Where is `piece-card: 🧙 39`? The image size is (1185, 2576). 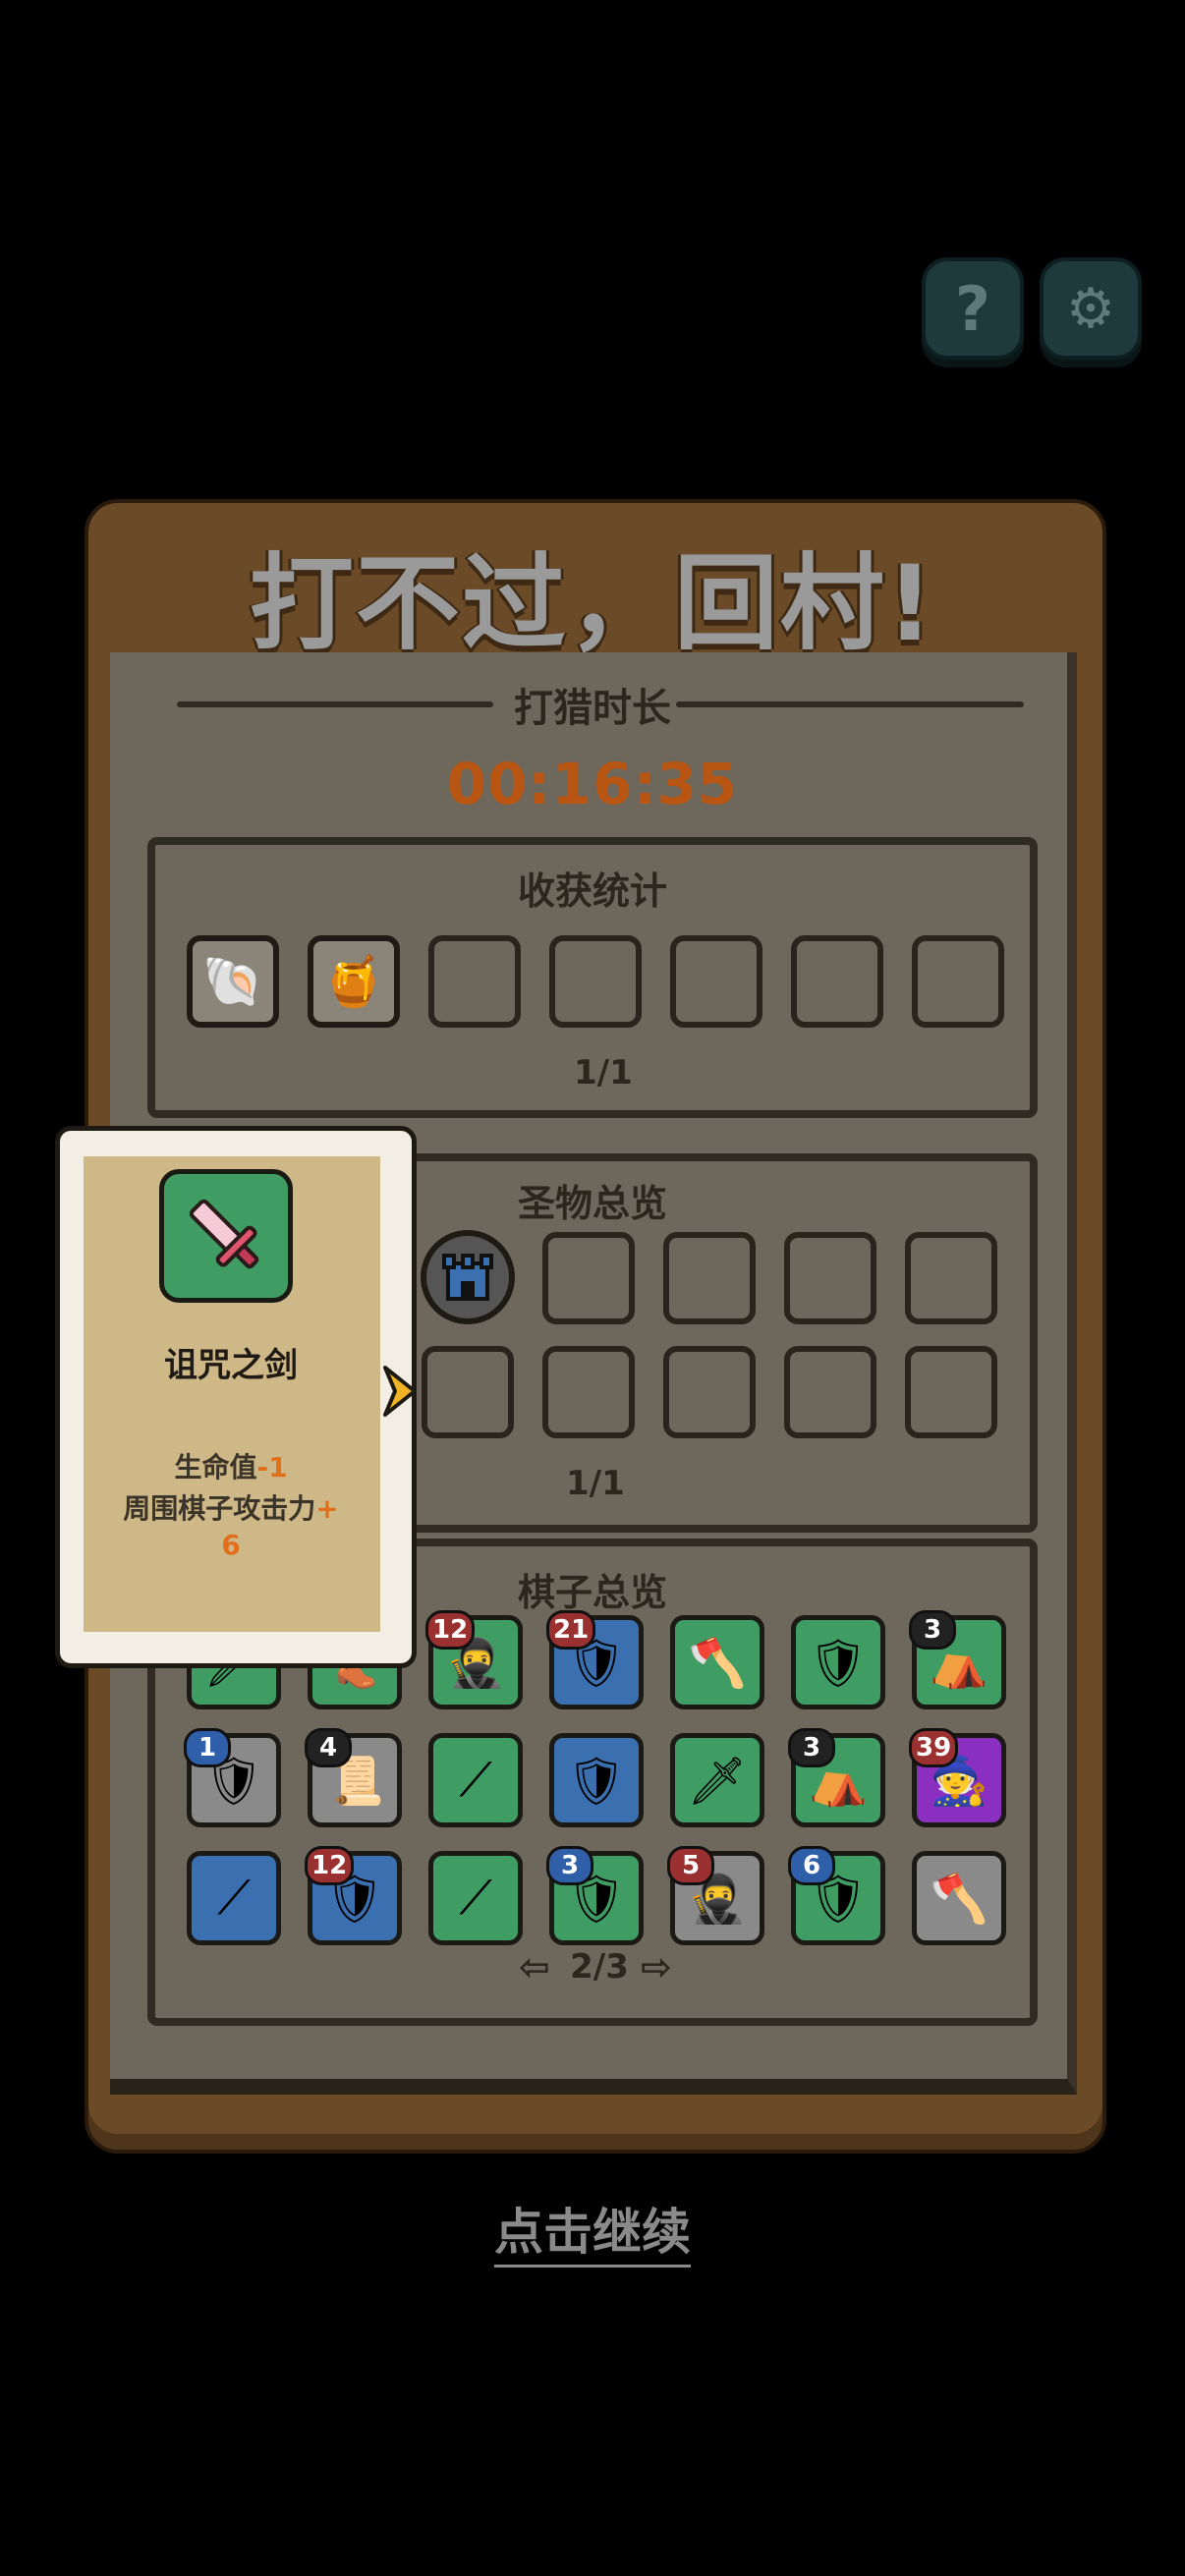 piece-card: 🧙 39 is located at coordinates (958, 1777).